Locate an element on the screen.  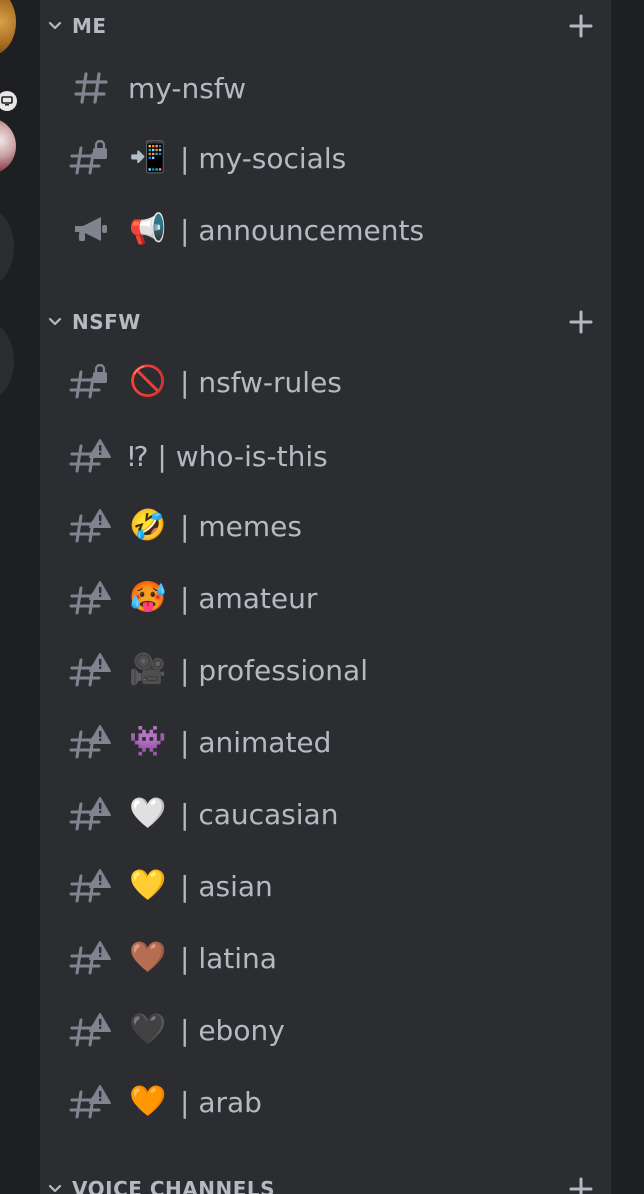
channel-item: 📢 | announcements is located at coordinates (328, 230).